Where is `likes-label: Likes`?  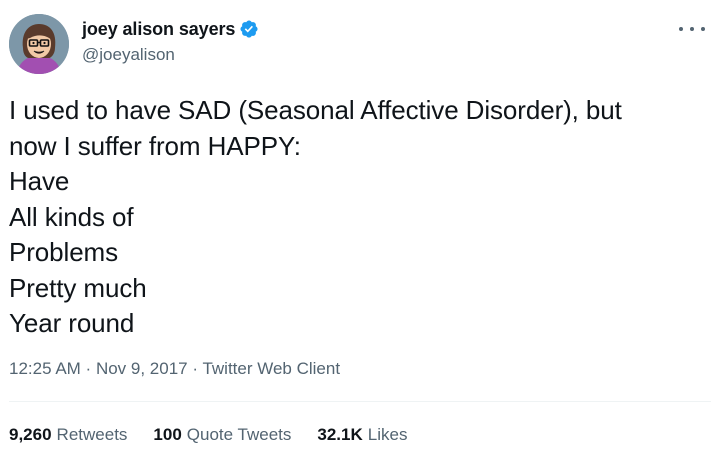
likes-label: Likes is located at coordinates (387, 434).